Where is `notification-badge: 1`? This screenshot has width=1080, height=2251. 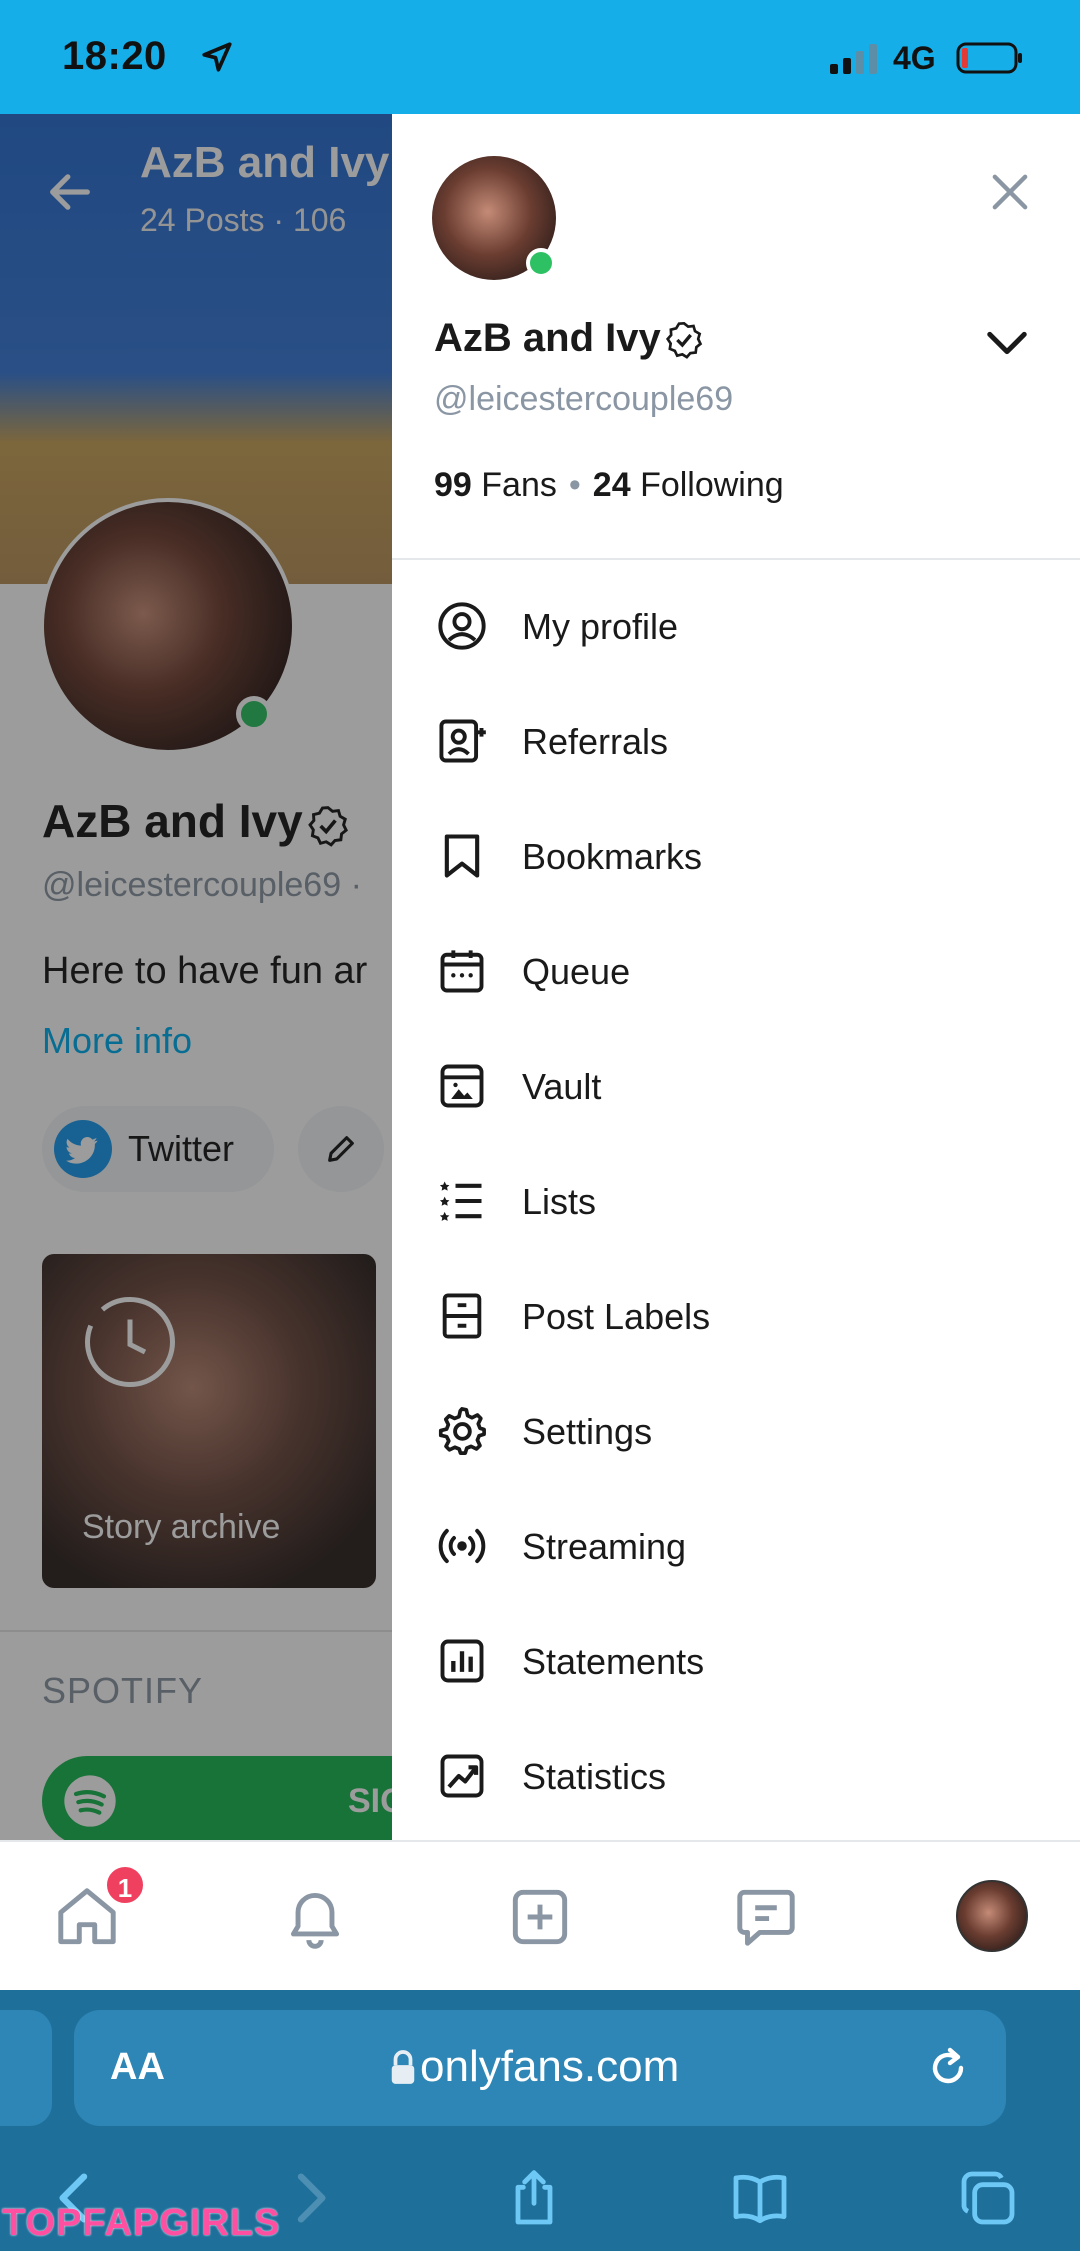 notification-badge: 1 is located at coordinates (125, 1885).